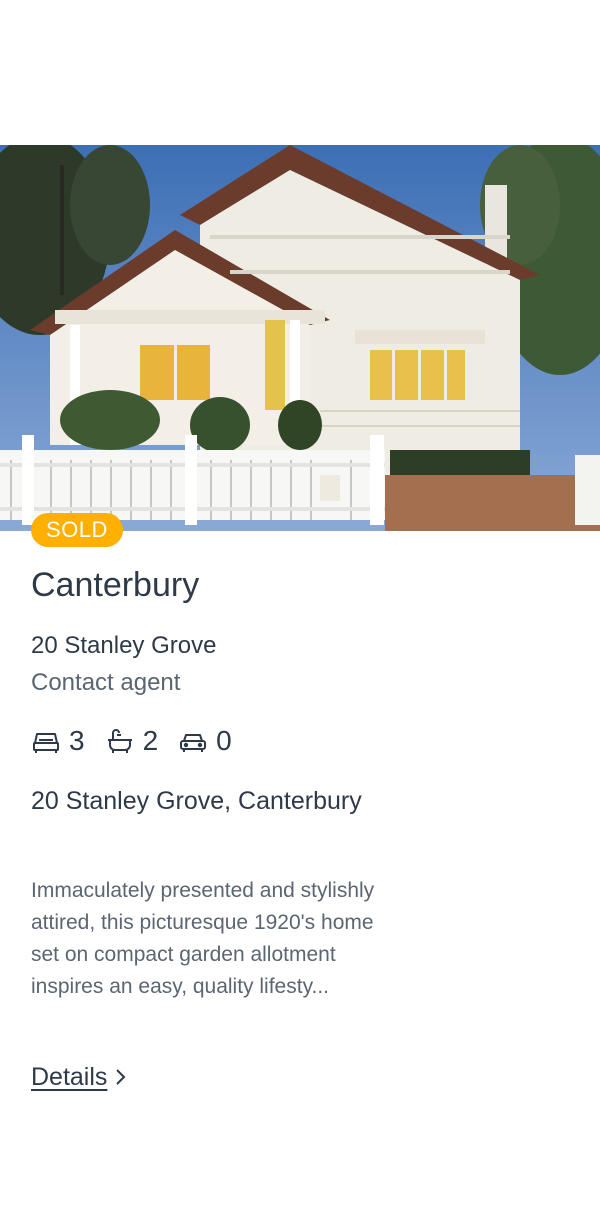  Describe the element at coordinates (120, 1077) in the screenshot. I see `chevron-right-icon` at that location.